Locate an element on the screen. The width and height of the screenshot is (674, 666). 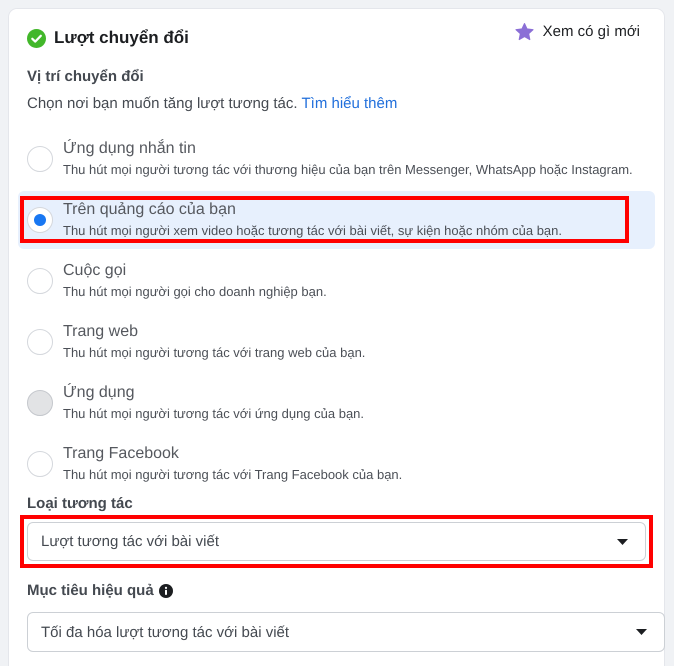
star-icon is located at coordinates (524, 32).